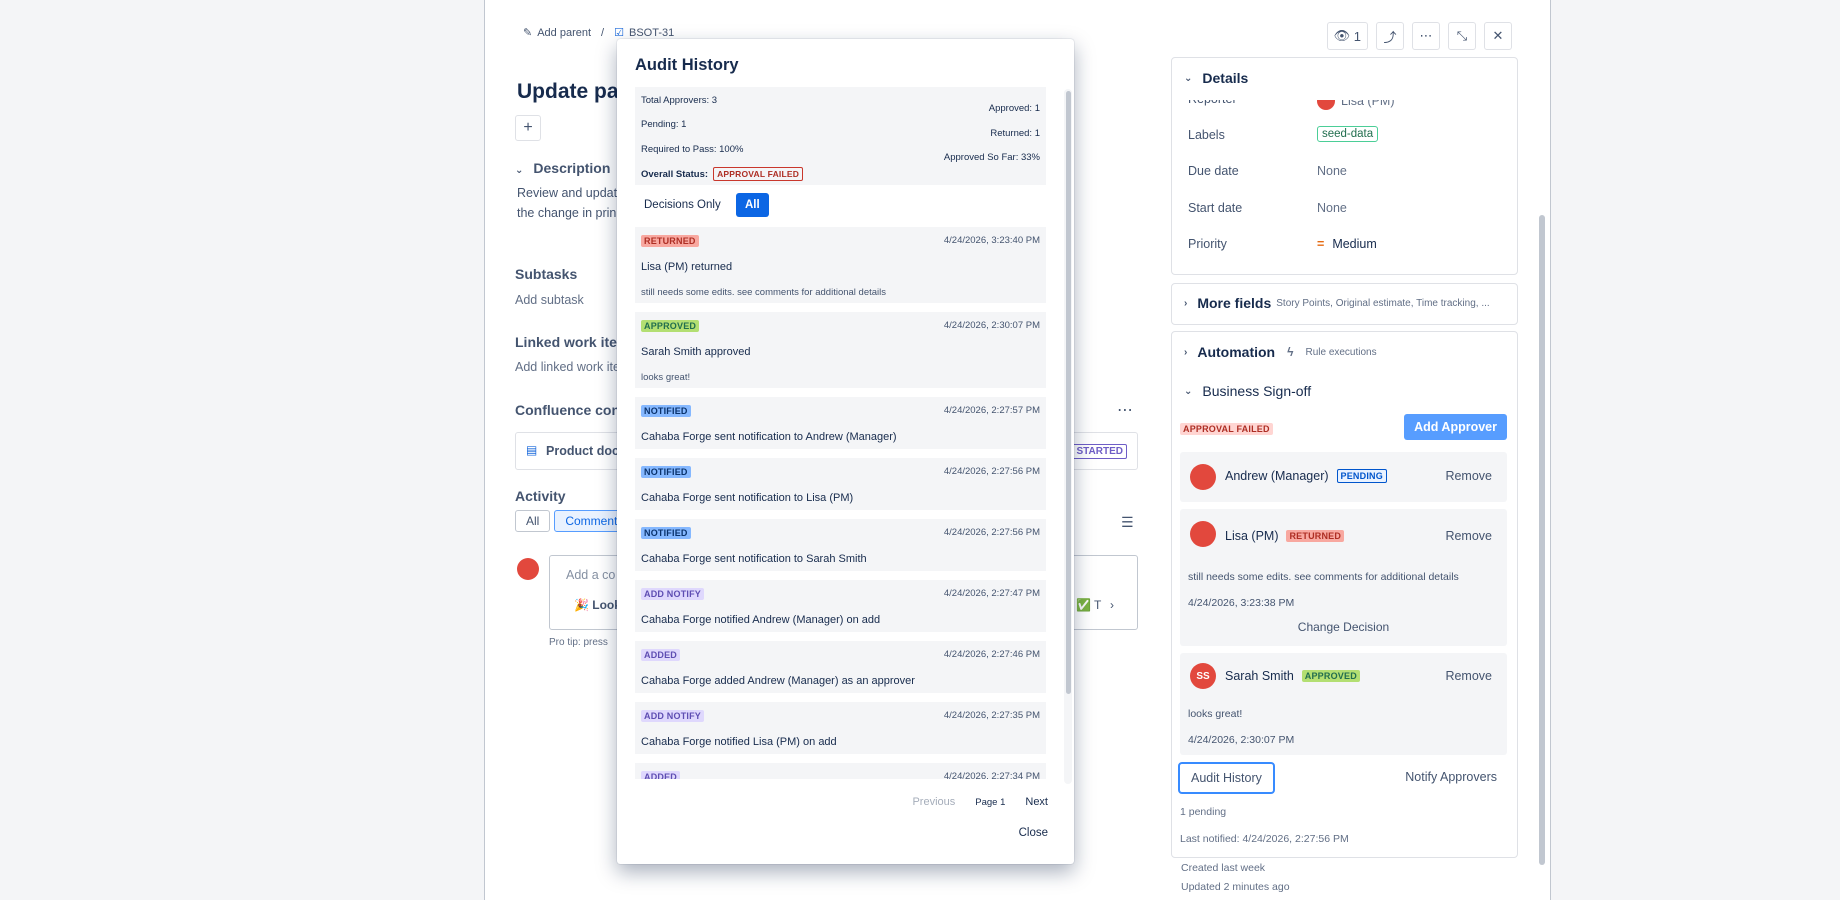  Describe the element at coordinates (1088, 605) in the screenshot. I see `suggestion-chip-right: ✅ T` at that location.